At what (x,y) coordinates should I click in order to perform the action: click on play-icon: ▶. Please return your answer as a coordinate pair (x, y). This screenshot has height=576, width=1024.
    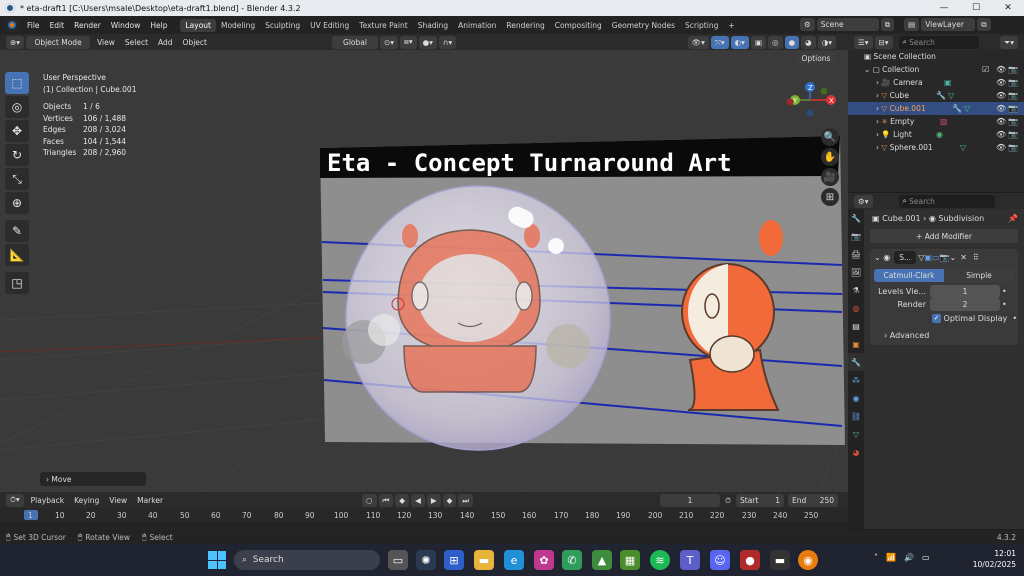
    Looking at the image, I should click on (433, 500).